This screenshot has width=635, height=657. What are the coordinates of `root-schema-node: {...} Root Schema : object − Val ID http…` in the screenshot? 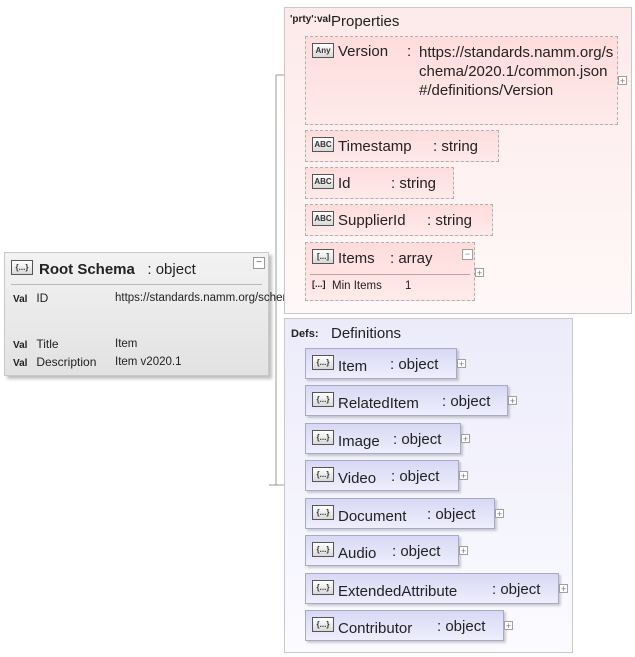 It's located at (195, 314).